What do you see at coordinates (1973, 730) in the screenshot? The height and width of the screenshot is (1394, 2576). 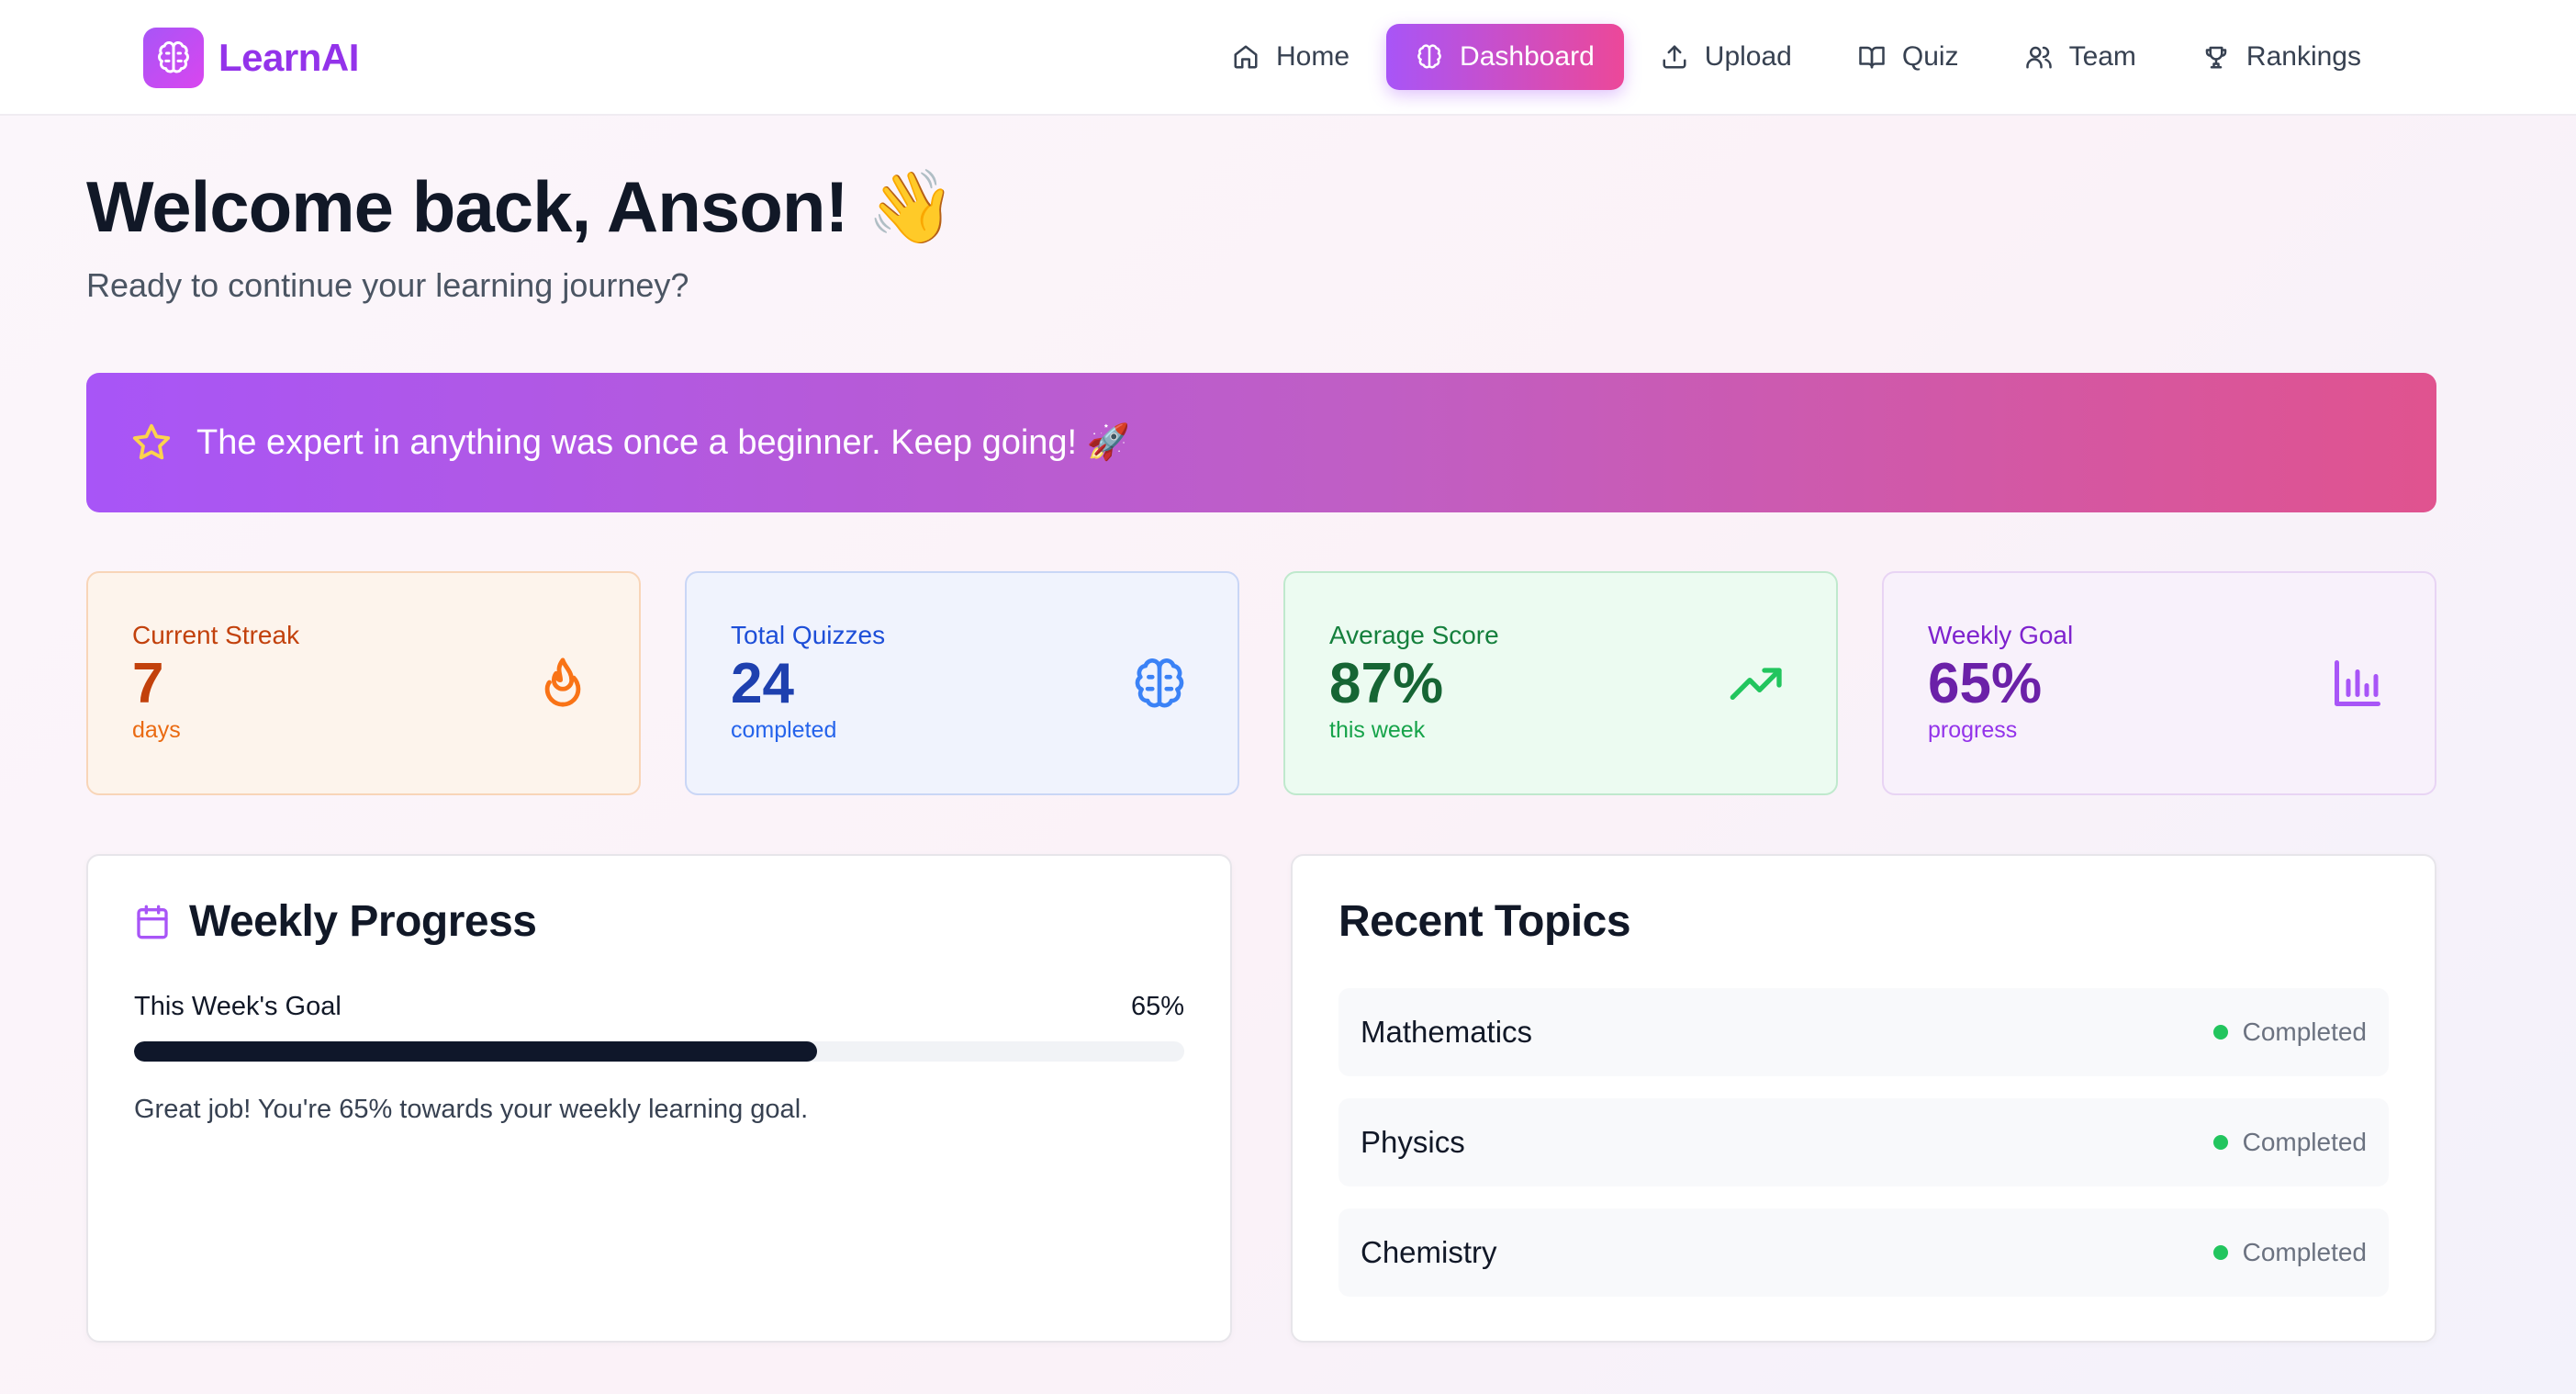 I see `stat-sub: progress` at bounding box center [1973, 730].